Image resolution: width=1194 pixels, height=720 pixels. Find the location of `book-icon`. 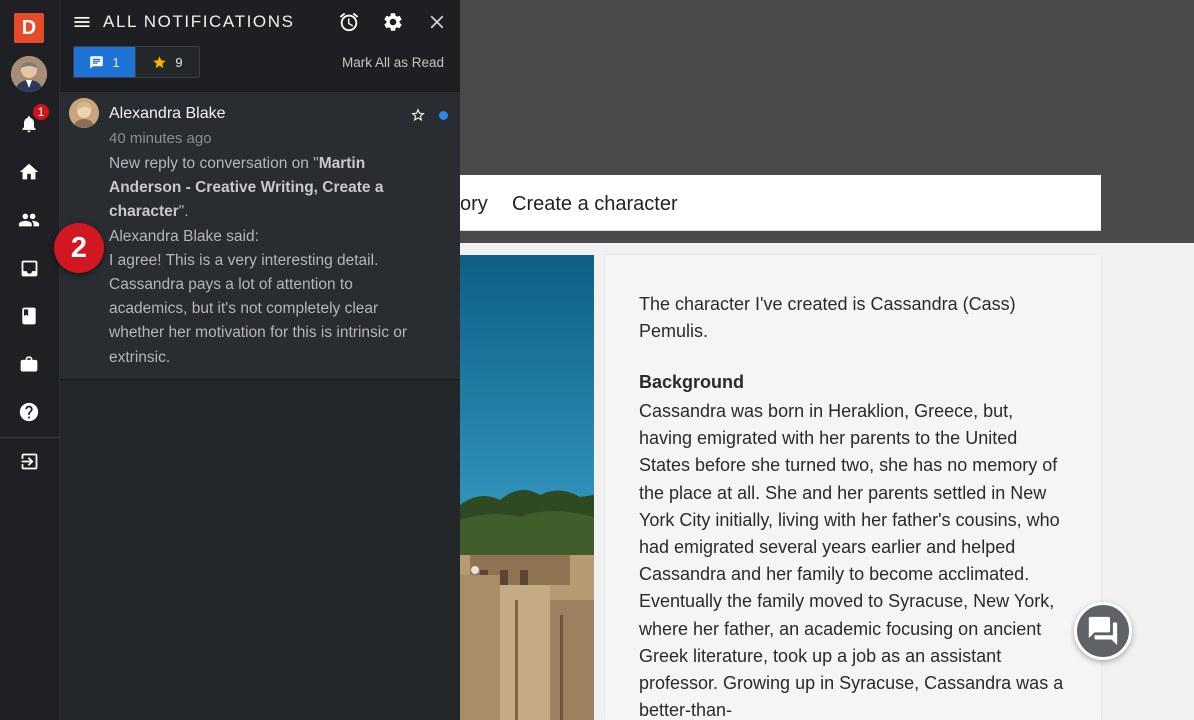

book-icon is located at coordinates (29, 316).